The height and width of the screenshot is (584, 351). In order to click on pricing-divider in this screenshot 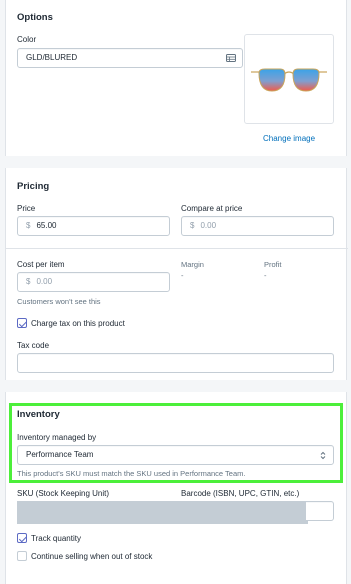, I will do `click(177, 248)`.